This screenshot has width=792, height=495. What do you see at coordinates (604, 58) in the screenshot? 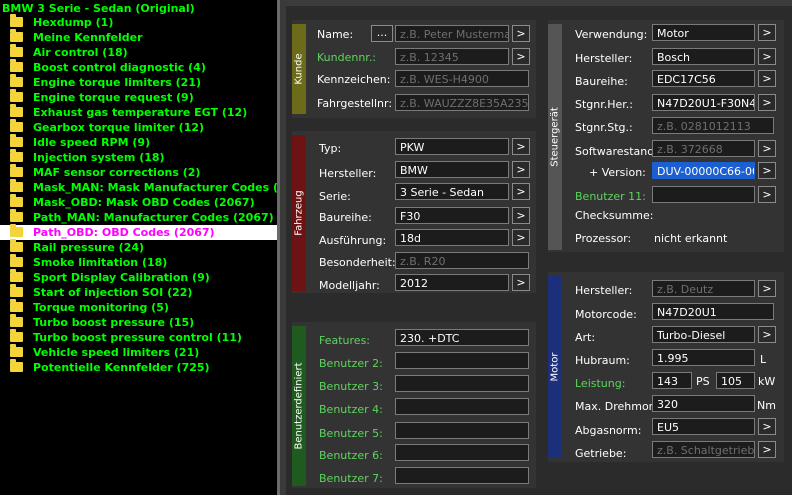
I see `sg-hersteller-label: Hersteller:` at bounding box center [604, 58].